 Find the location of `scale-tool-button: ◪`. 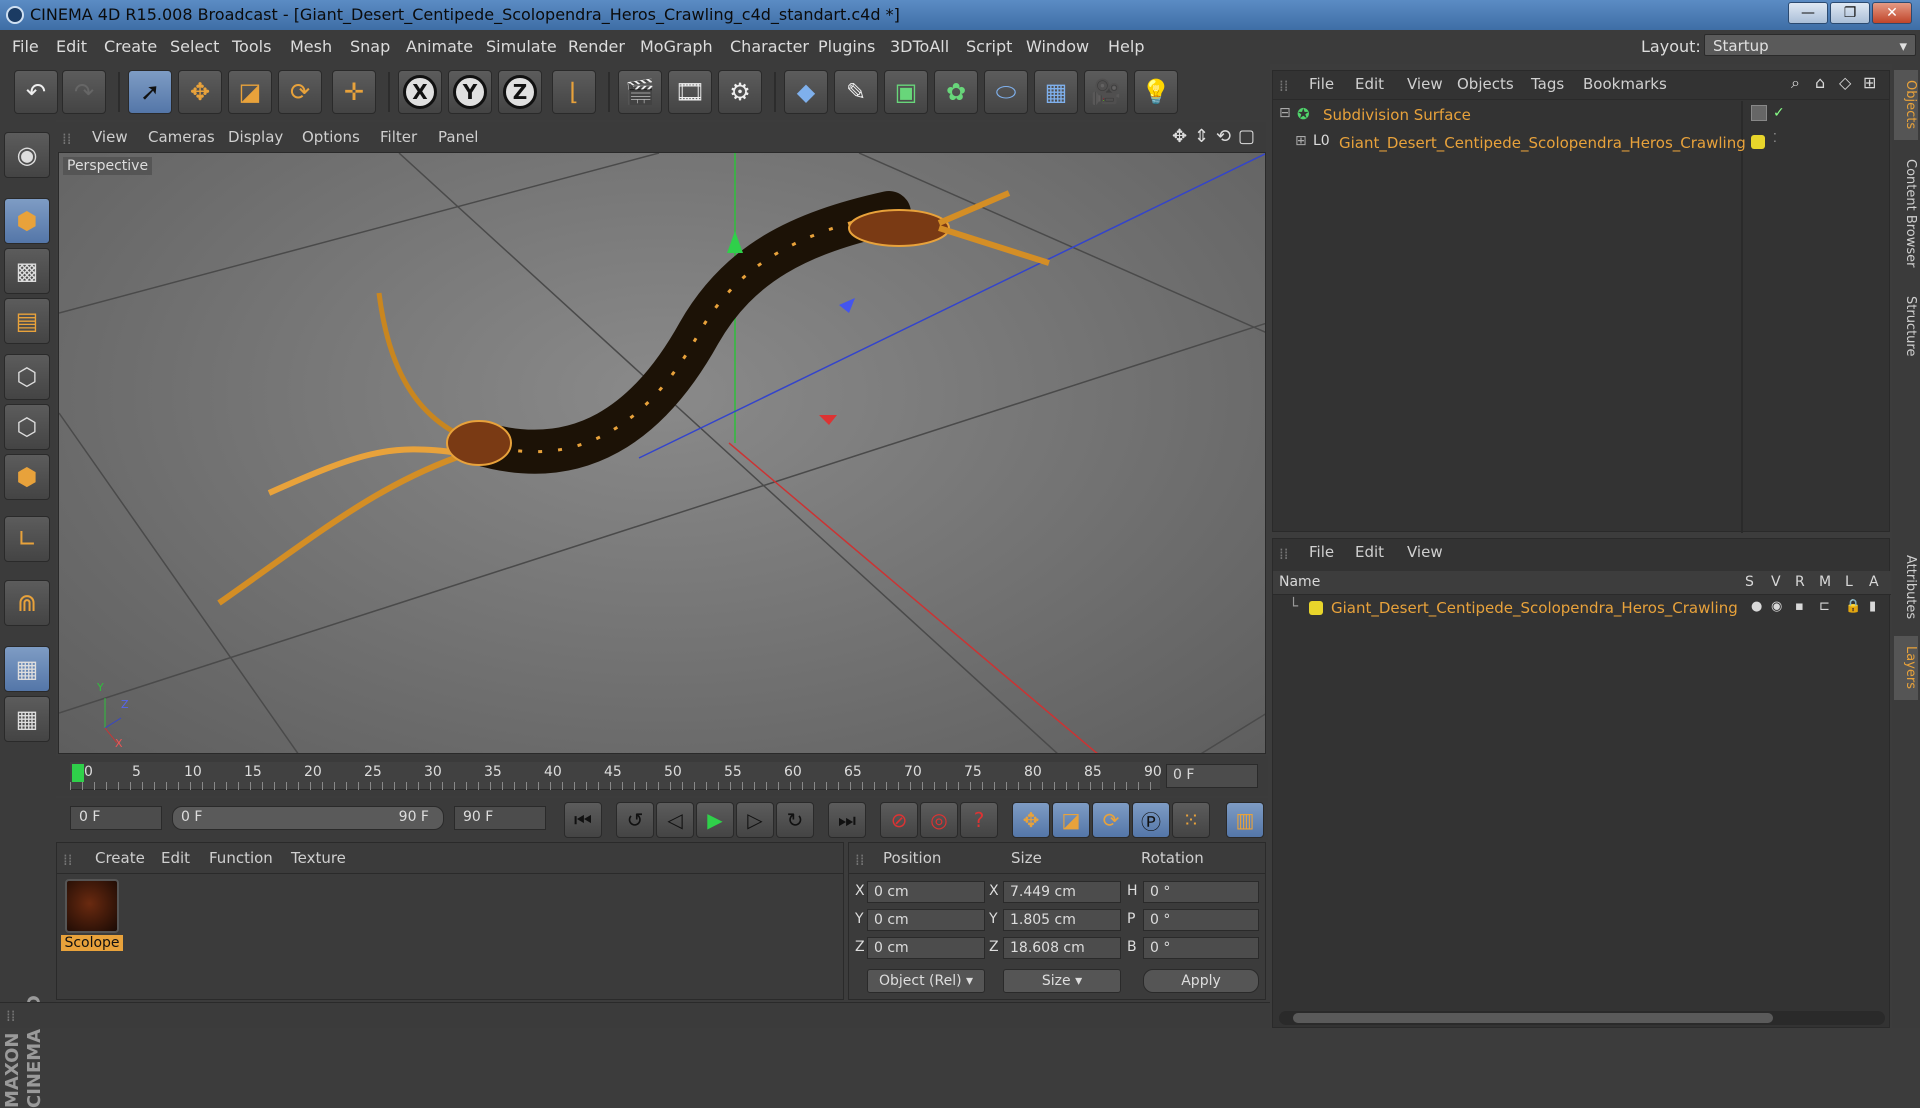

scale-tool-button: ◪ is located at coordinates (250, 92).